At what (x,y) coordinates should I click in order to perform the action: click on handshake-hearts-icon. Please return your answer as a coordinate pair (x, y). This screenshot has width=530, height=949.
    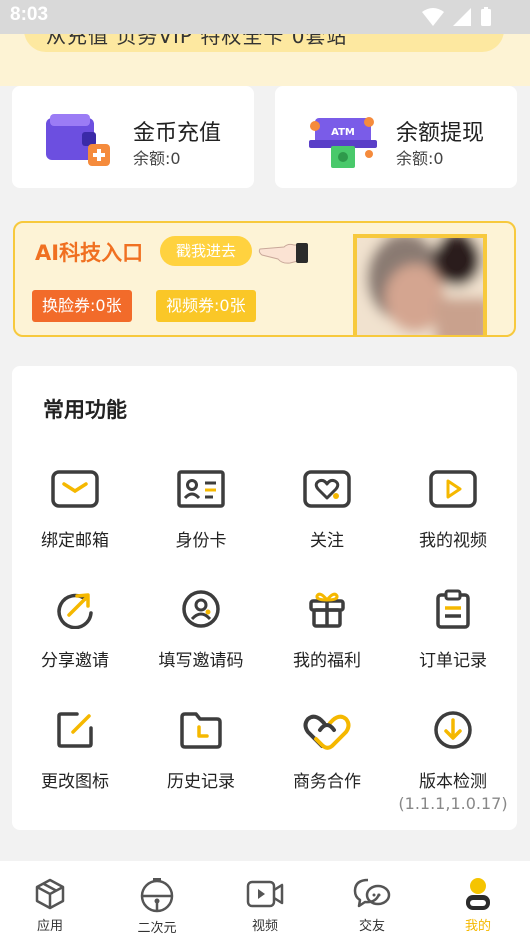
    Looking at the image, I should click on (327, 732).